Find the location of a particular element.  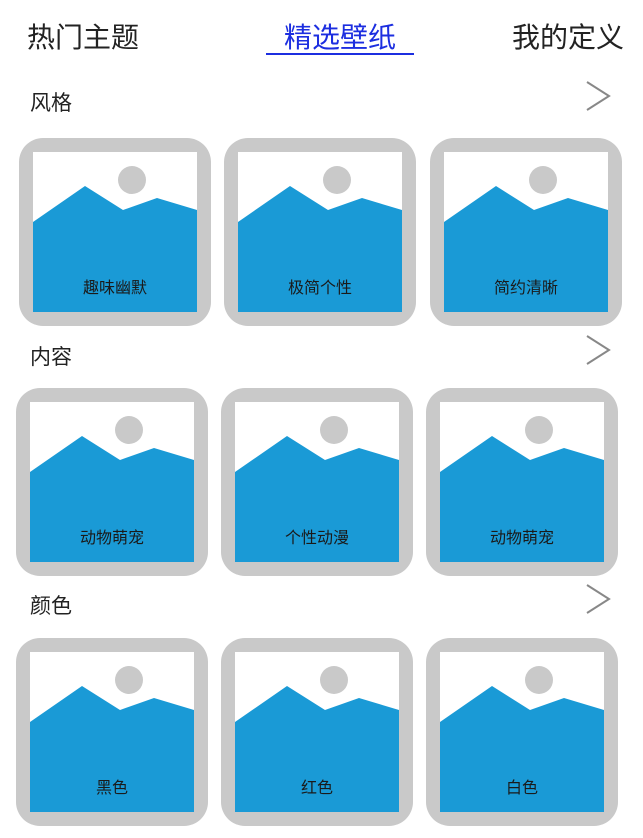

card-label: 黑色 is located at coordinates (111, 787).